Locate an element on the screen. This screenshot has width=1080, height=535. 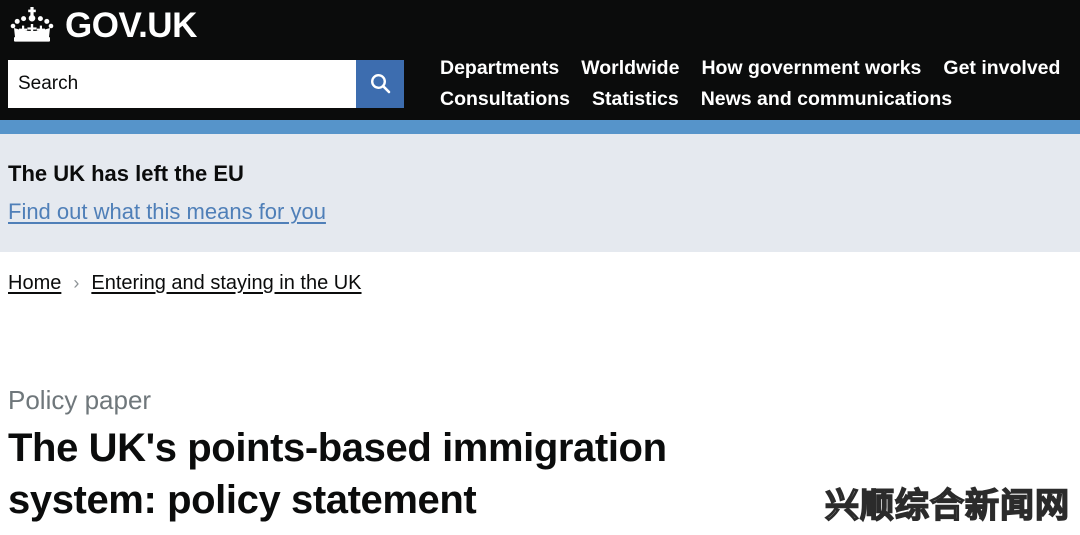
nav-link-get-involved: Get involved is located at coordinates (1001, 68).